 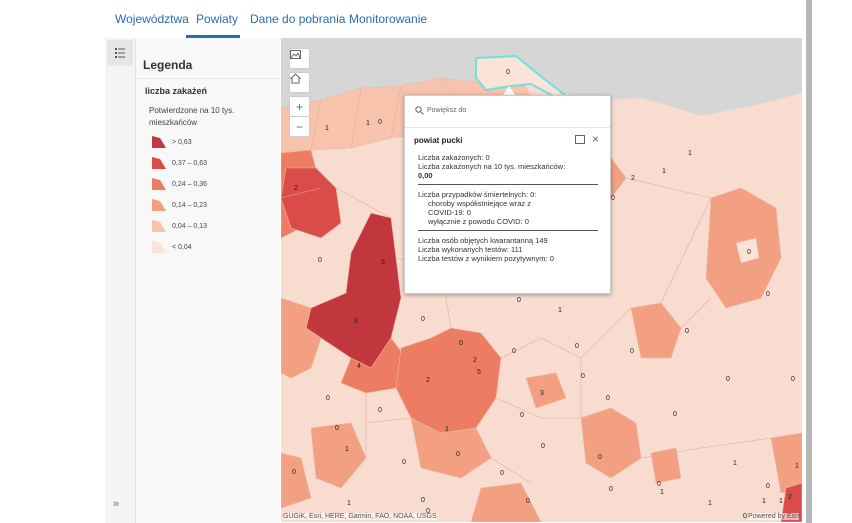 I want to click on comorbid-line: COVID-19: 0, so click(x=449, y=212).